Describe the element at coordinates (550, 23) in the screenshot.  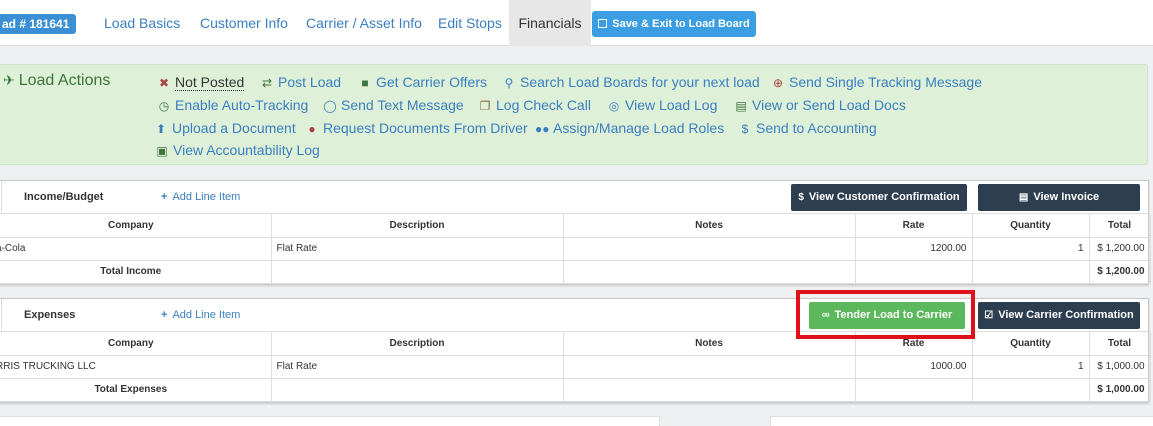
I see `tab-financials: Financials` at that location.